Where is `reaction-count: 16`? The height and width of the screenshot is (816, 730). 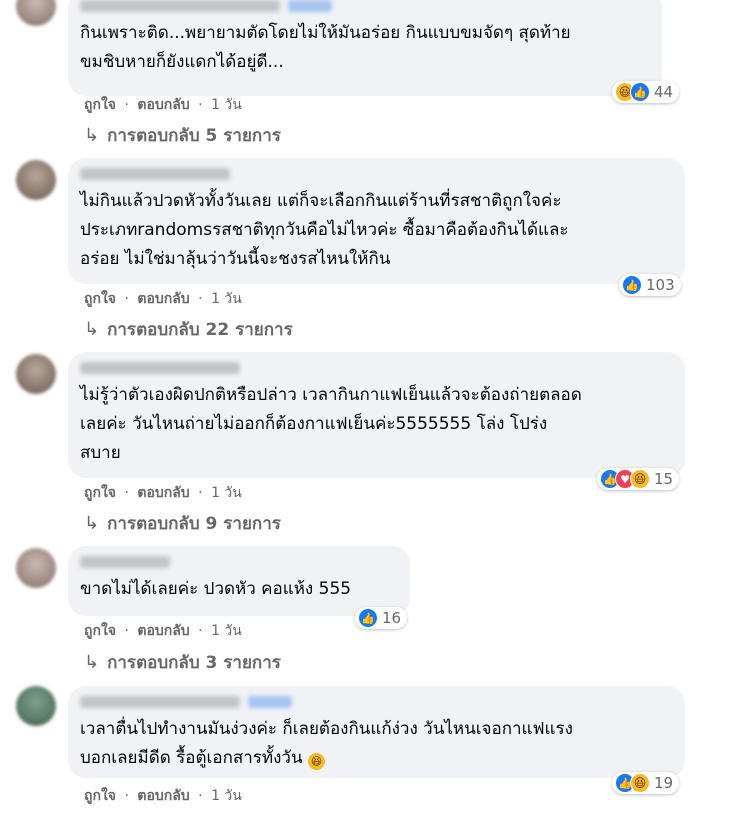
reaction-count: 16 is located at coordinates (392, 618).